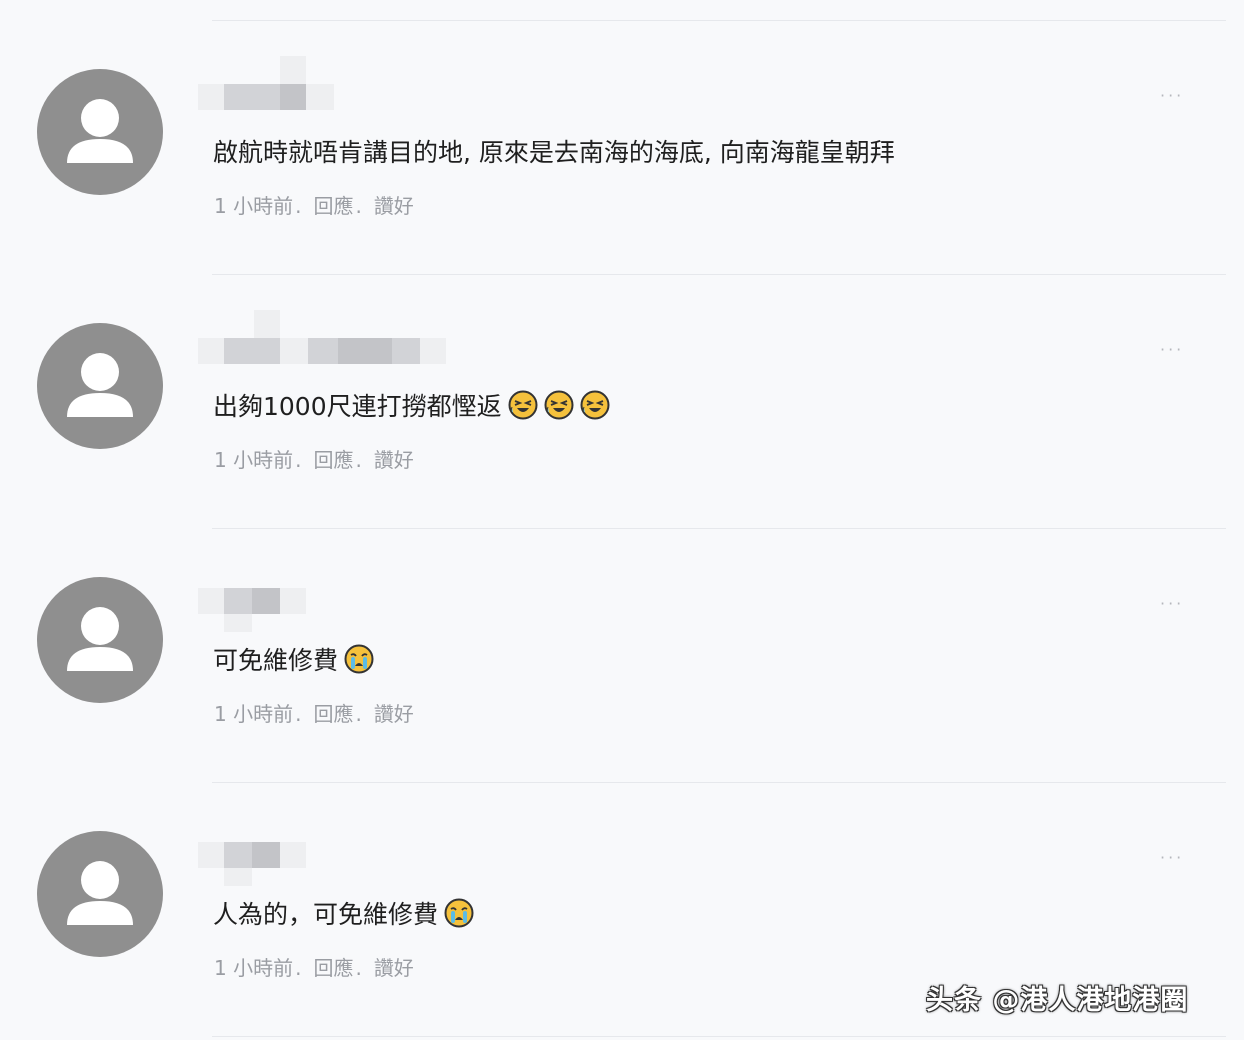  I want to click on comment-text: 出夠1000尺連打撈都慳返, so click(411, 407).